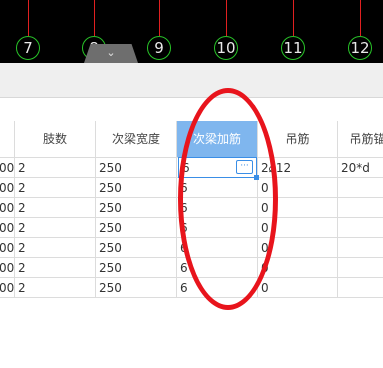 The image size is (383, 368). What do you see at coordinates (360, 139) in the screenshot?
I see `column-header-hanger-anchorage: 吊筋锚` at bounding box center [360, 139].